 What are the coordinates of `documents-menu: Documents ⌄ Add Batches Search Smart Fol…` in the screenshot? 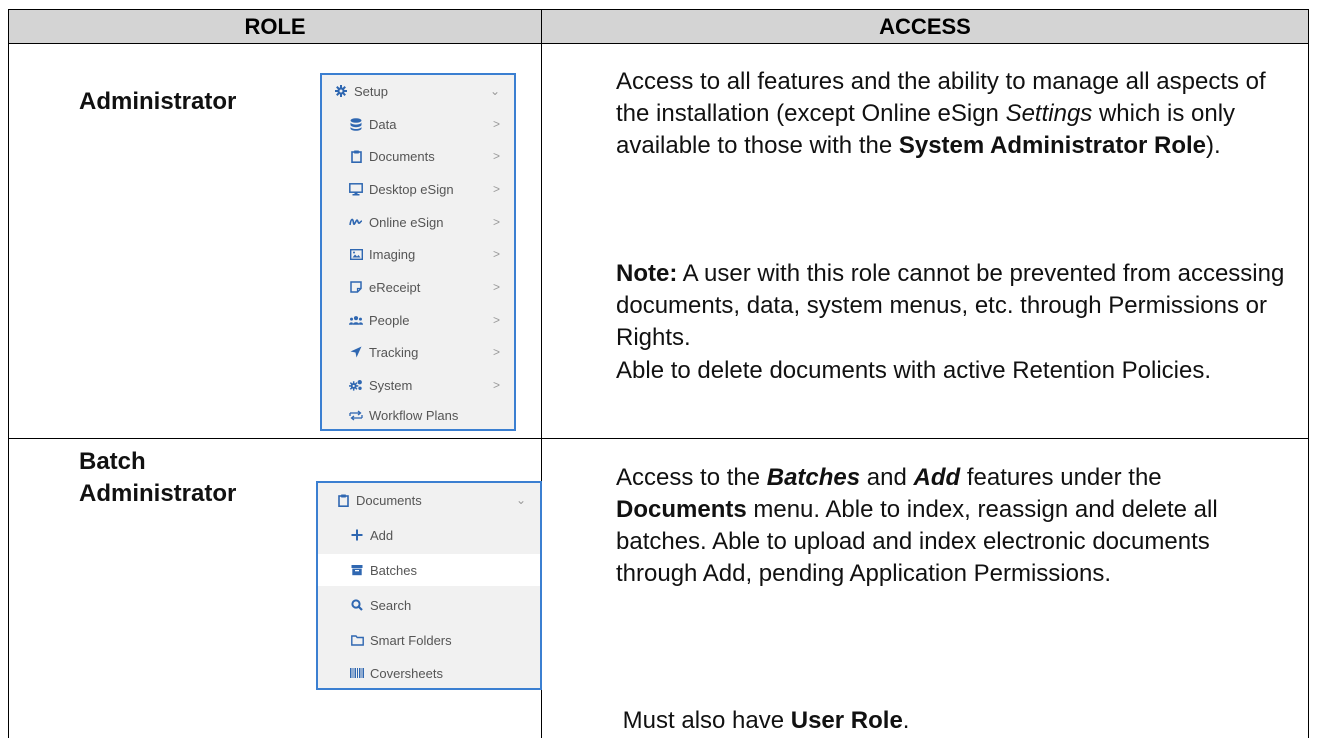 It's located at (429, 585).